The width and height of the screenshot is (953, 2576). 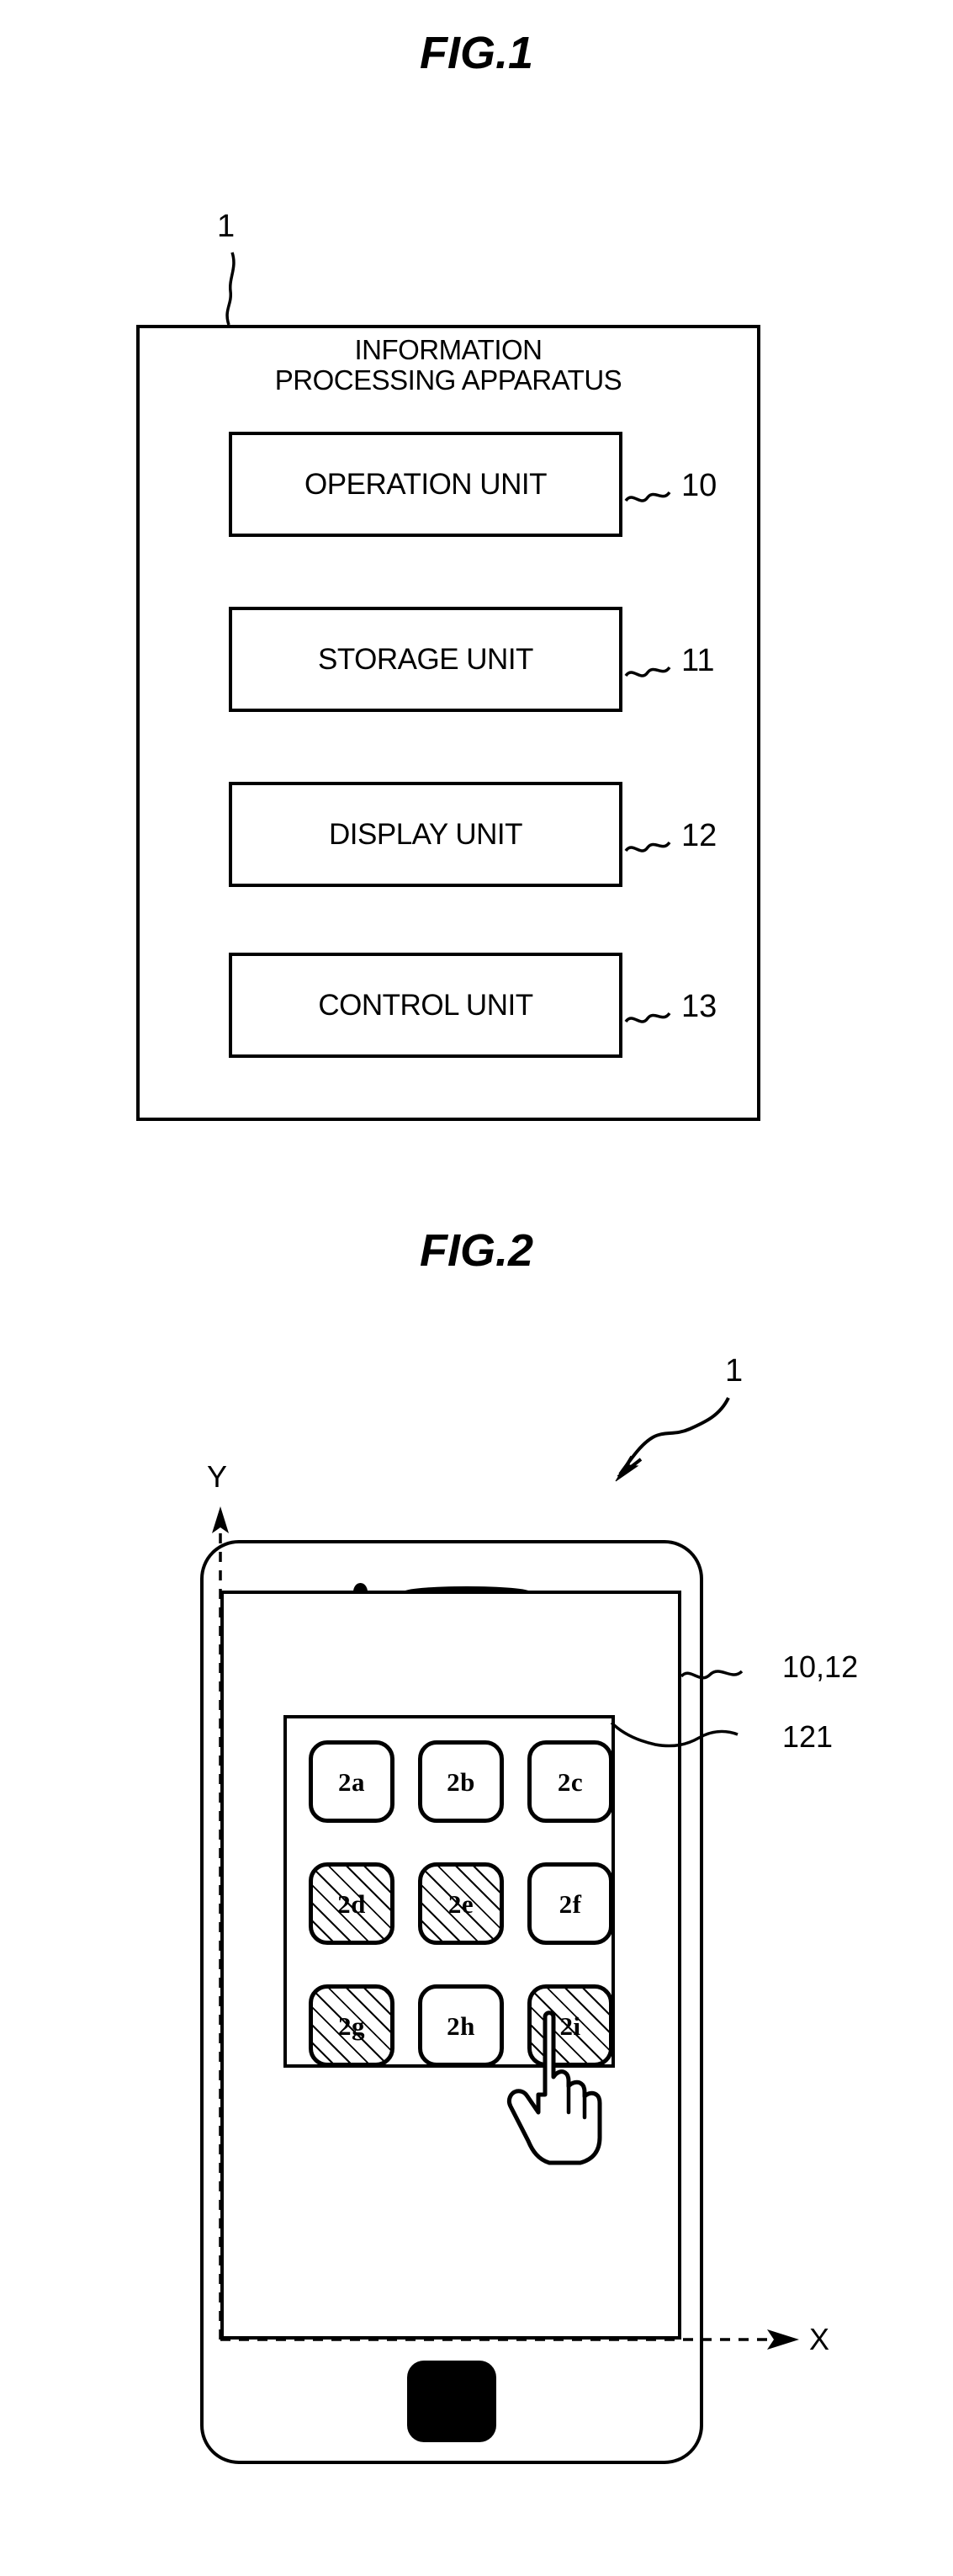 I want to click on key-2d-label: 2d, so click(x=351, y=1903).